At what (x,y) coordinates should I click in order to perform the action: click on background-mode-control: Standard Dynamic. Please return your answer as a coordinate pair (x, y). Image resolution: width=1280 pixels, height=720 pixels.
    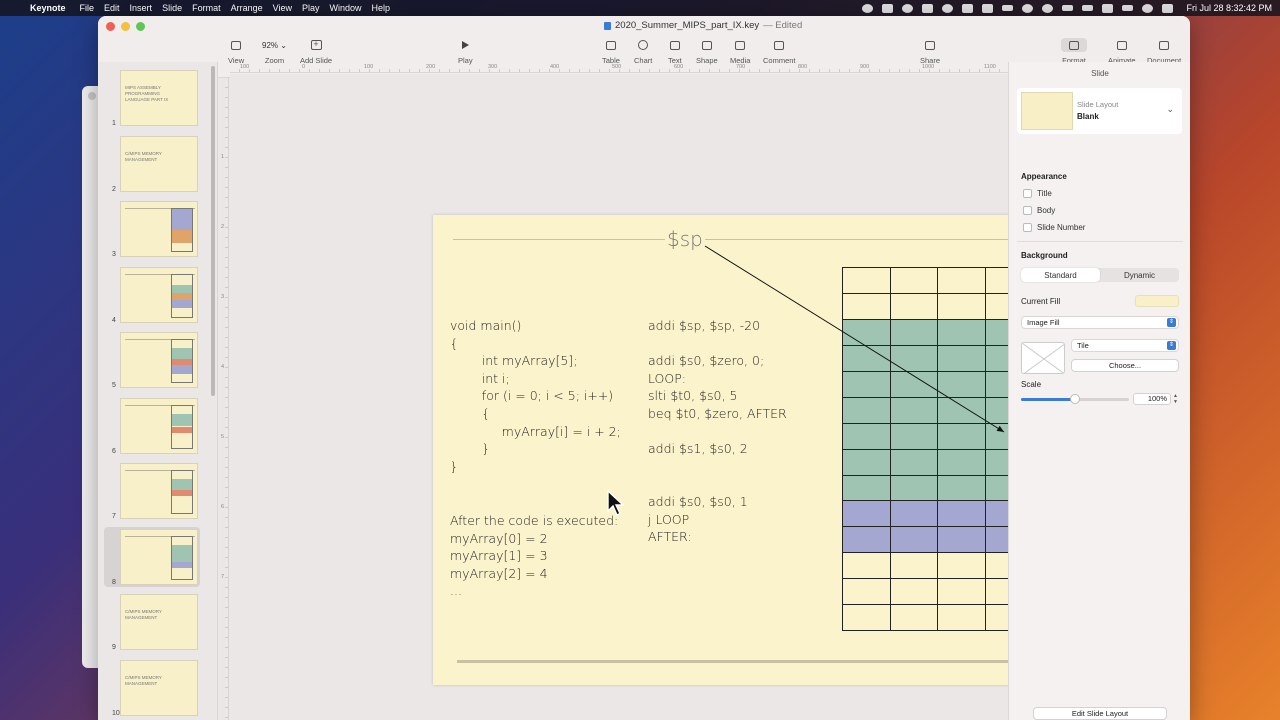
    Looking at the image, I should click on (1100, 275).